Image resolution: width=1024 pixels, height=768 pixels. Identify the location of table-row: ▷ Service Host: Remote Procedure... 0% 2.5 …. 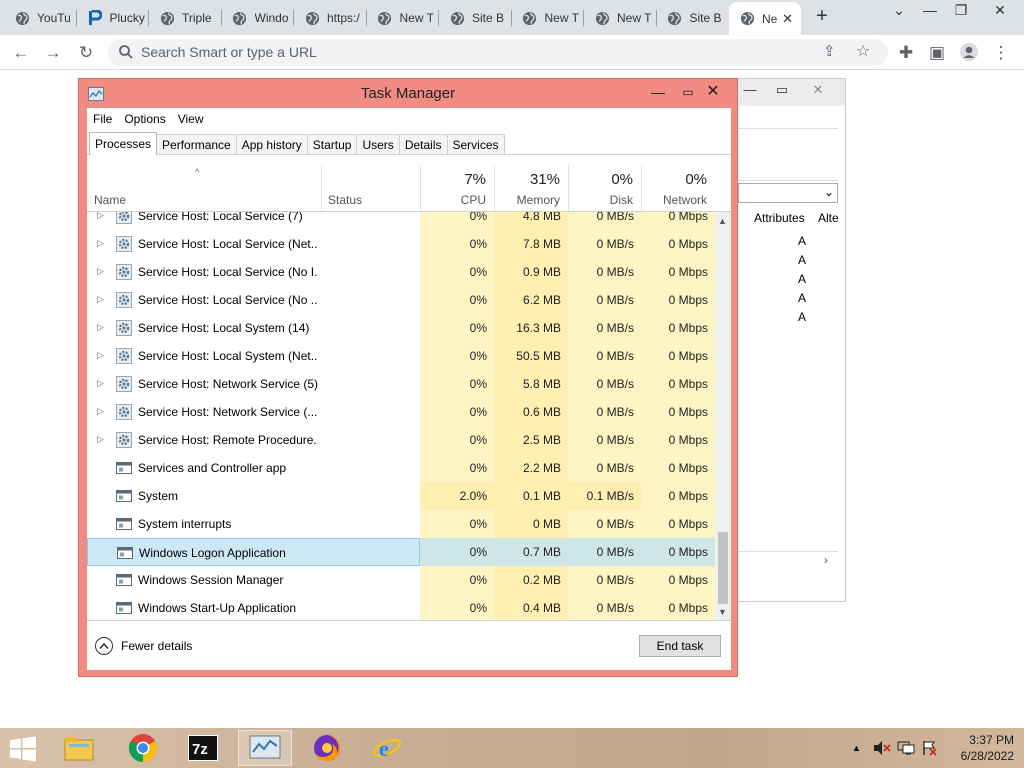
(401, 440).